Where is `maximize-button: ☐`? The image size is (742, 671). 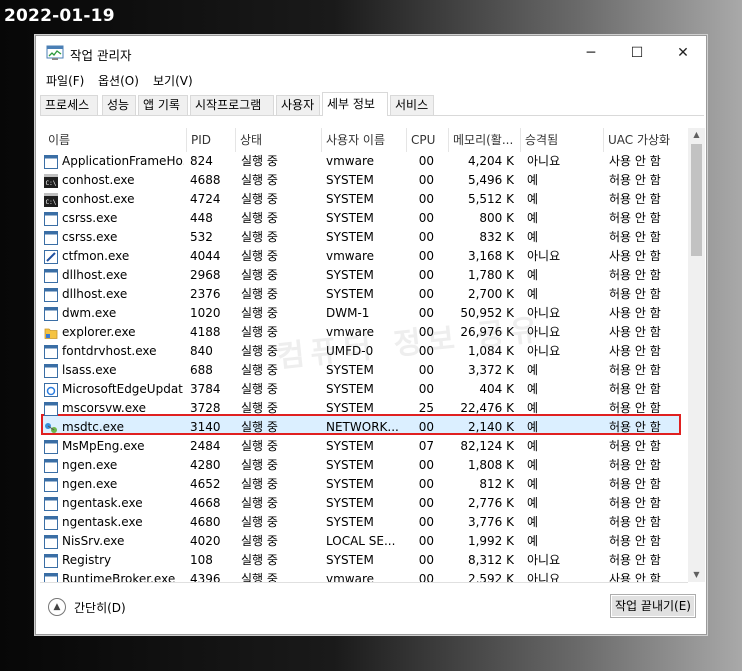 maximize-button: ☐ is located at coordinates (637, 53).